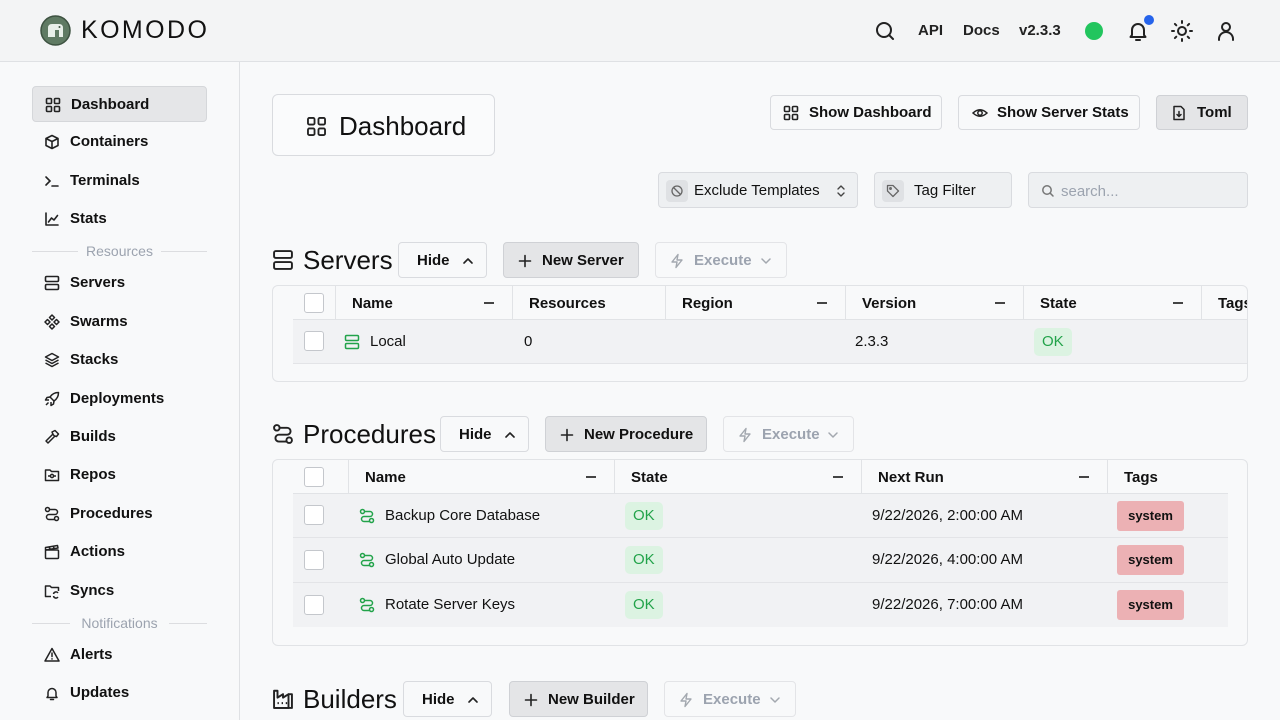 This screenshot has width=1280, height=720. Describe the element at coordinates (870, 112) in the screenshot. I see `button-label: Show Dashboard` at that location.